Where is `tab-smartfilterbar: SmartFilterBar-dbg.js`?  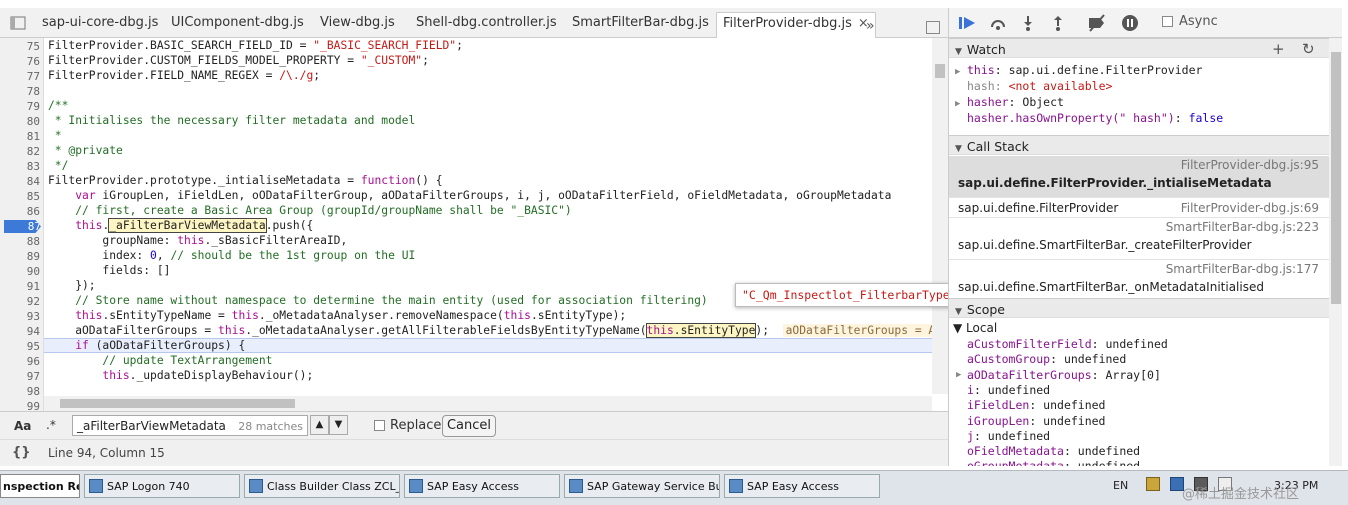 tab-smartfilterbar: SmartFilterBar-dbg.js is located at coordinates (640, 23).